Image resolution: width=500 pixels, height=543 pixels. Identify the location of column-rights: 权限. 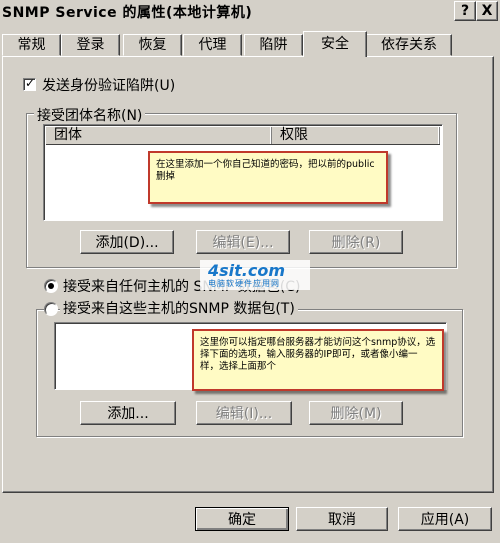
(356, 135).